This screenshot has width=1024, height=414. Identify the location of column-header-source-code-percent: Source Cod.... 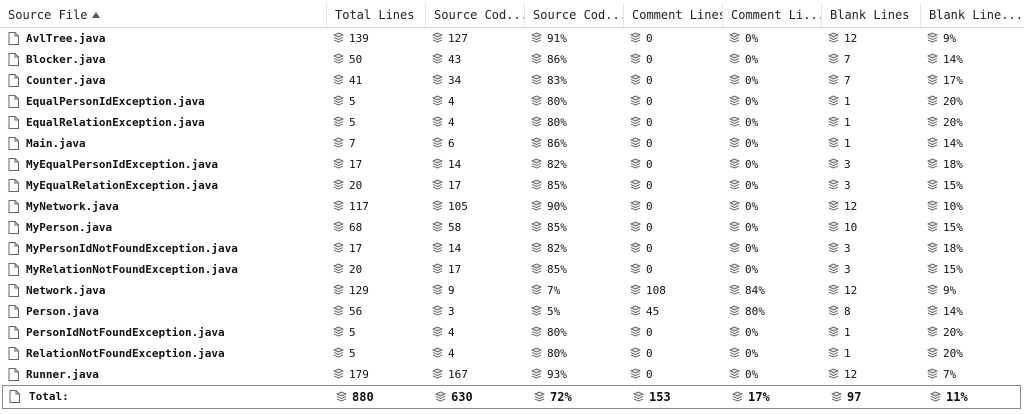
(574, 15).